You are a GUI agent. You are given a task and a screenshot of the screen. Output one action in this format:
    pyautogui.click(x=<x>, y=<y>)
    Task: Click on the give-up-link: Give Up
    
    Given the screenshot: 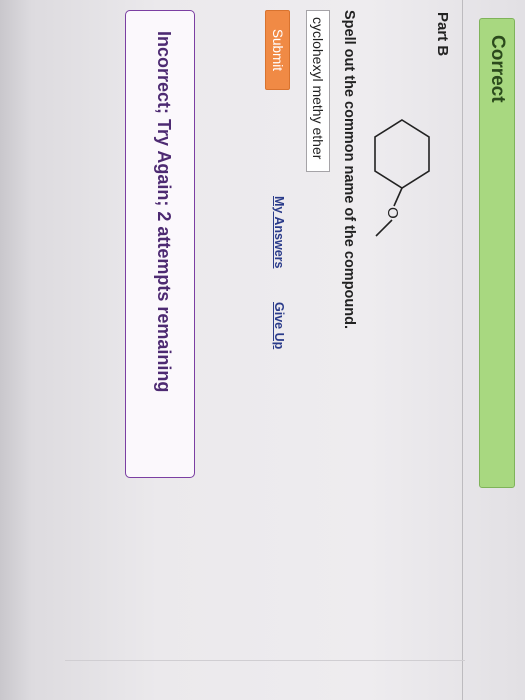 What is the action you would take?
    pyautogui.click(x=279, y=325)
    